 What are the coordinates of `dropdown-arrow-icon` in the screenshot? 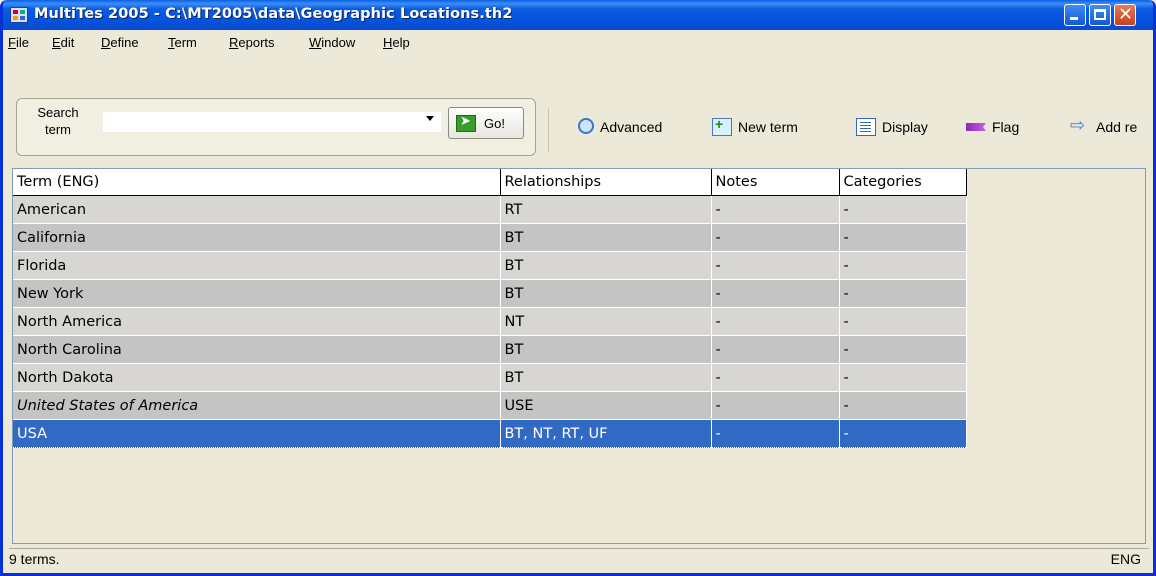 It's located at (430, 118).